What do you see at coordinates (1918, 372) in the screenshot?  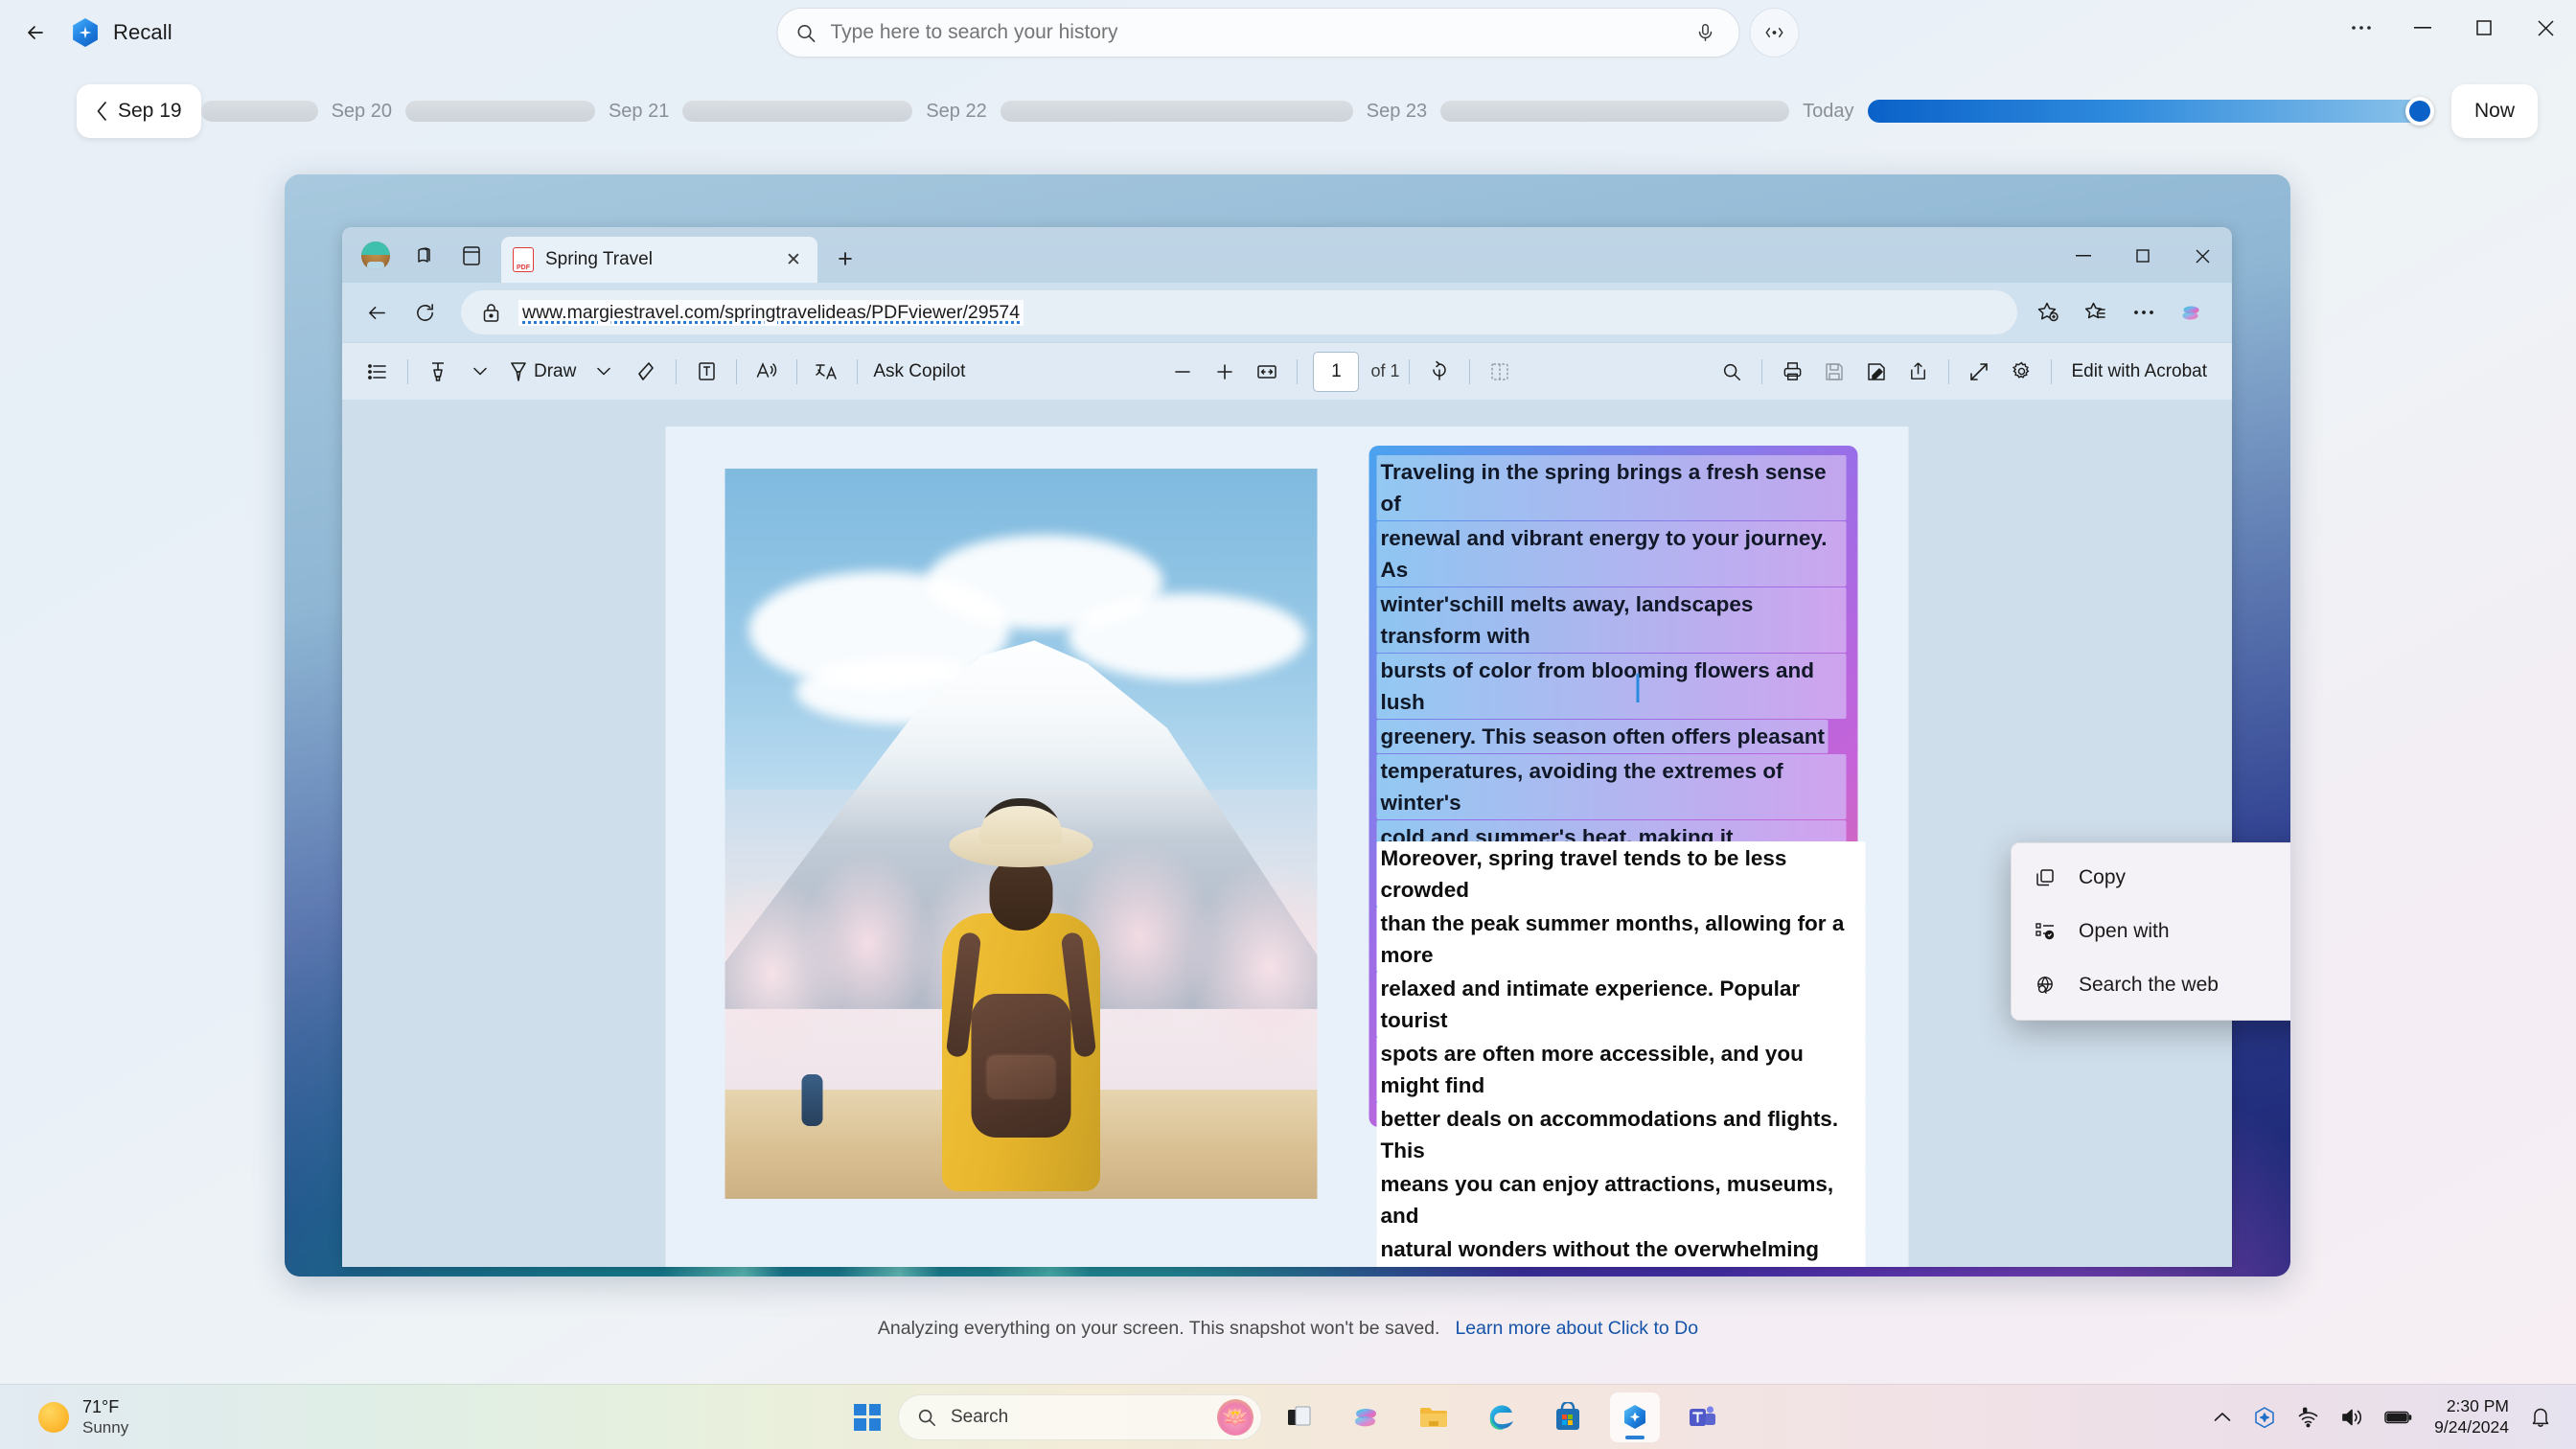 I see `share-button` at bounding box center [1918, 372].